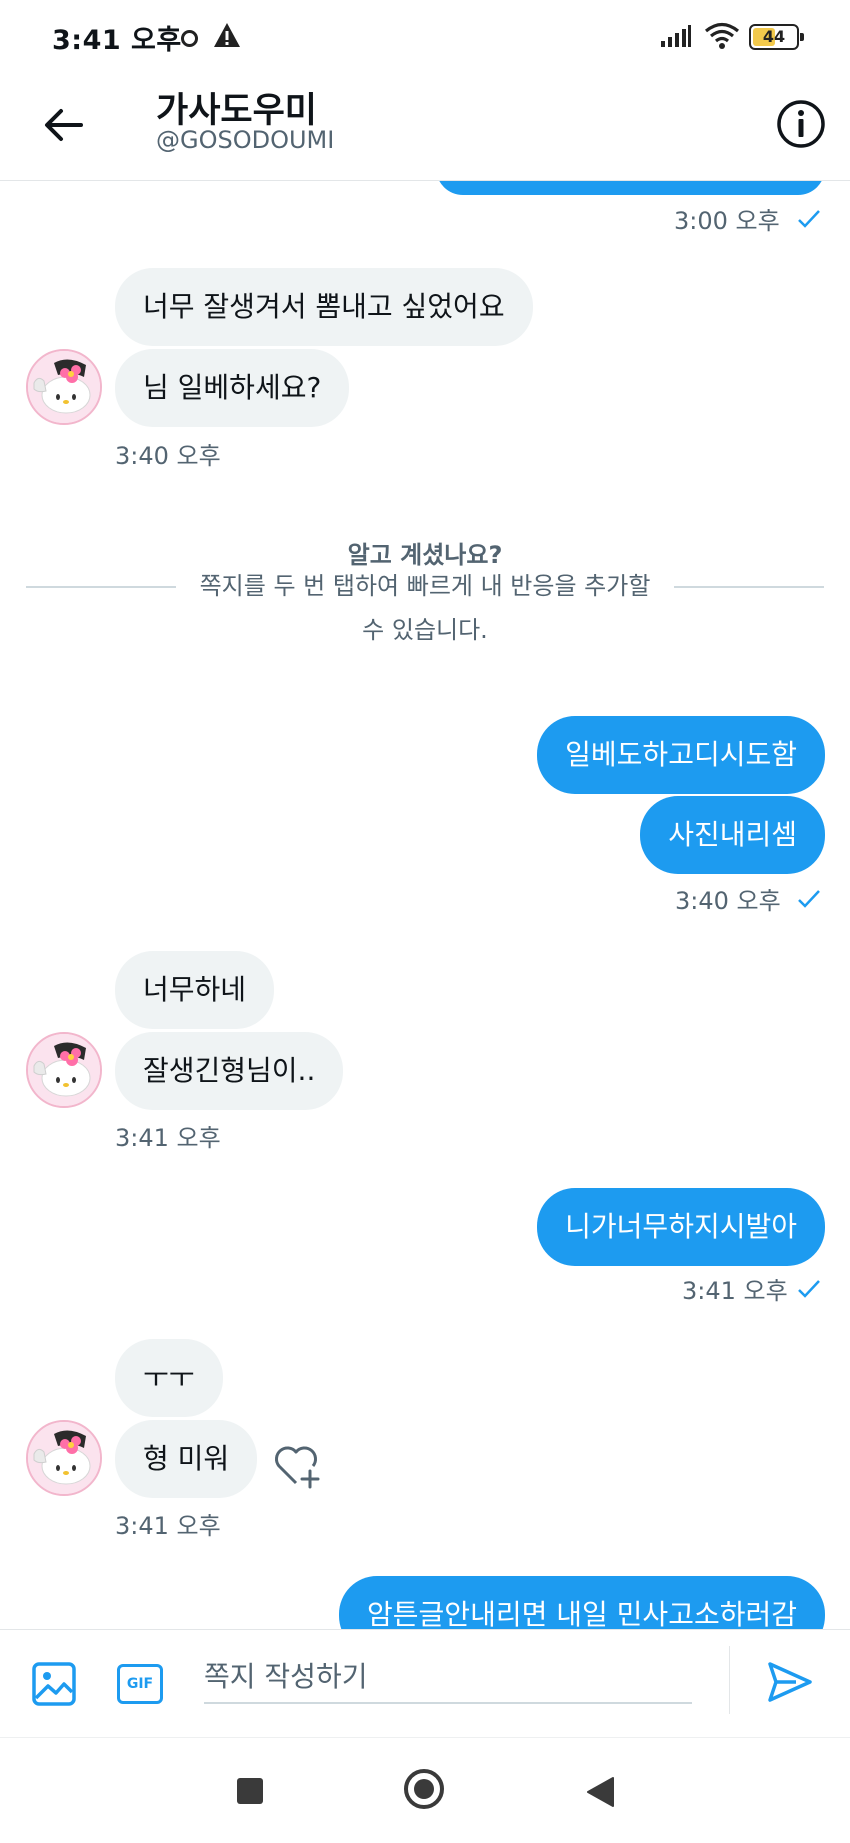  What do you see at coordinates (582, 1602) in the screenshot?
I see `message-bubble-outgoing: 암튼글안내리면 내일 민사고소하러감` at bounding box center [582, 1602].